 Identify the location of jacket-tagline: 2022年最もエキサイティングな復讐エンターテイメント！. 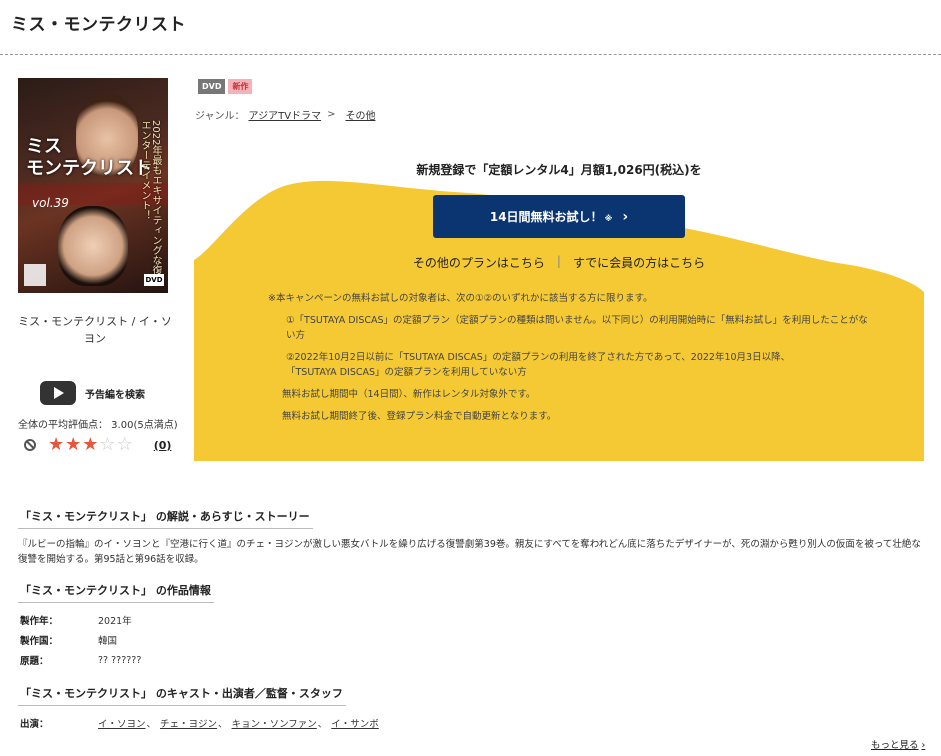
(150, 203).